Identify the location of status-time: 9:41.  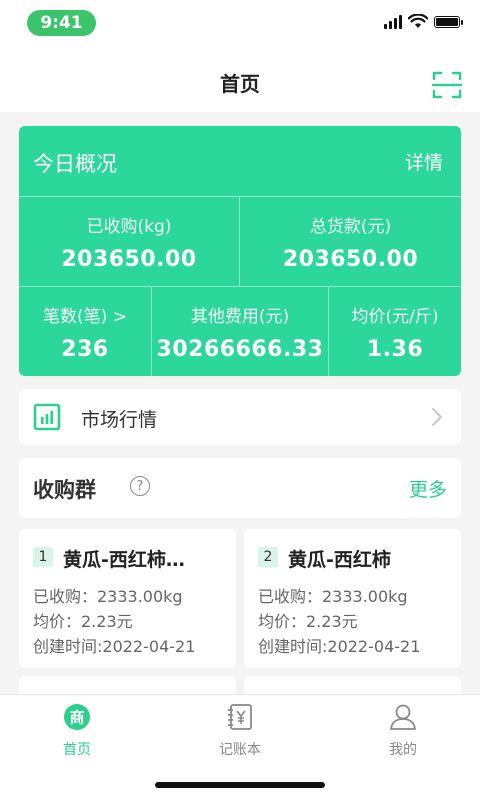
(61, 23).